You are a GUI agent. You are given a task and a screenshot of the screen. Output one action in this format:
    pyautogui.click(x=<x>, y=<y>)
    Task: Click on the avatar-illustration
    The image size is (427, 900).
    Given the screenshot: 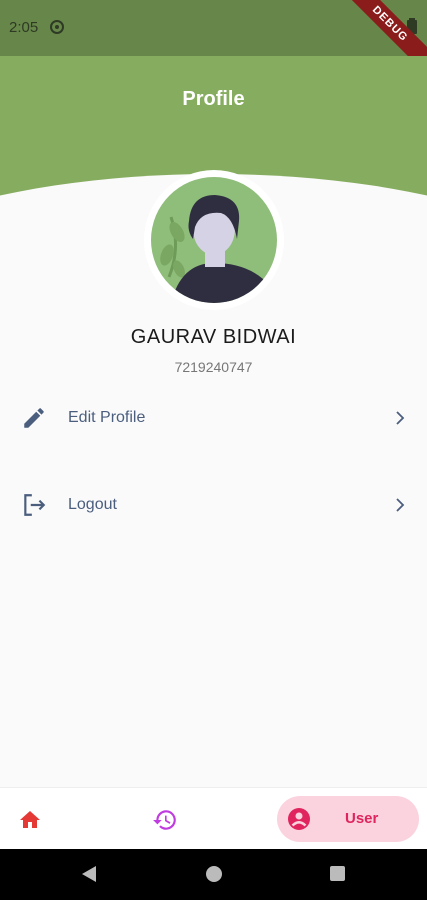 What is the action you would take?
    pyautogui.click(x=214, y=240)
    